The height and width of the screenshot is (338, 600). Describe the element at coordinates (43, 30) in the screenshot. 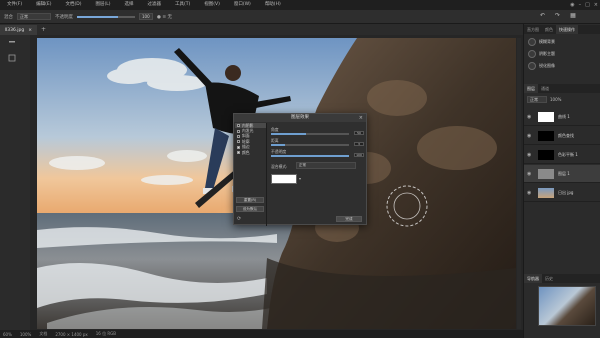

I see `add-tab-icon: +` at that location.